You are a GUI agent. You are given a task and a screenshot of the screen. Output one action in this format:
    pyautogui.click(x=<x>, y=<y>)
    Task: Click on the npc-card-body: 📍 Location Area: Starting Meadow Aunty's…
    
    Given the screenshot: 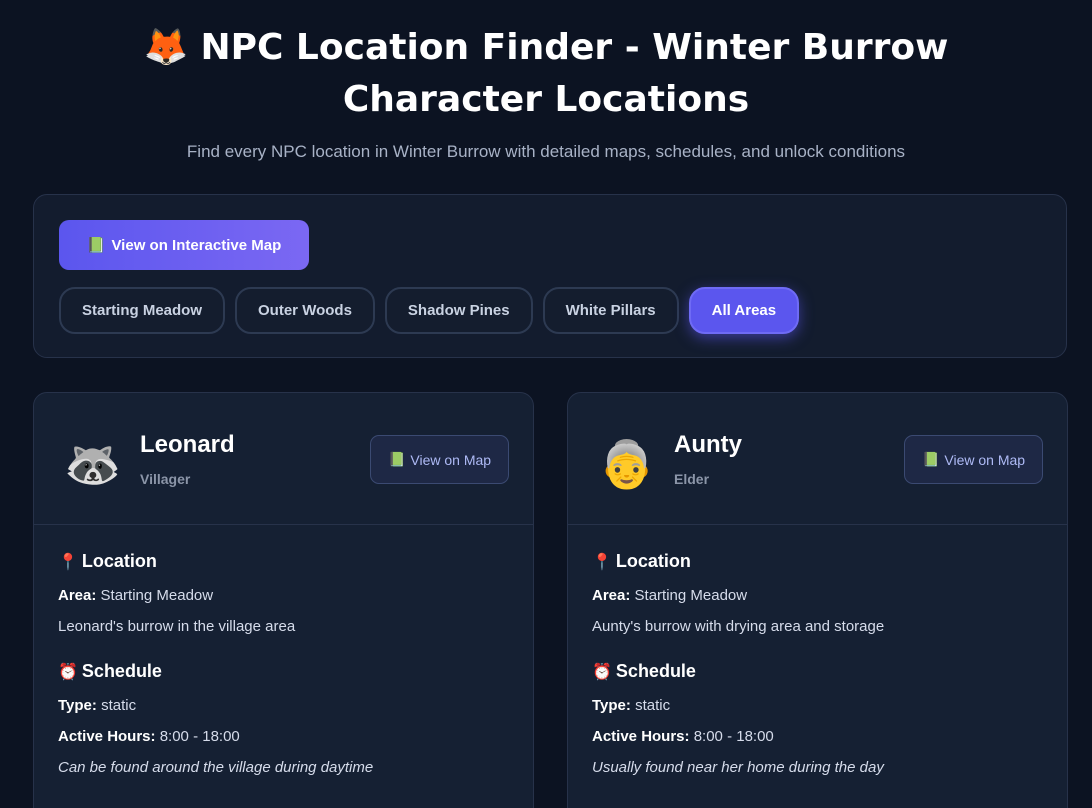 What is the action you would take?
    pyautogui.click(x=817, y=650)
    